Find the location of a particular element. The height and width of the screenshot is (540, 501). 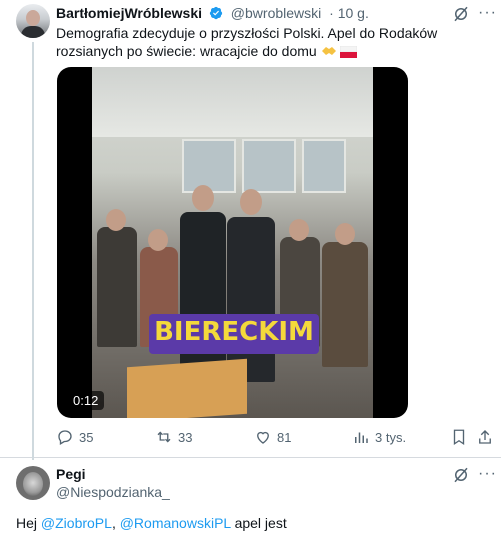

poland-flag-icon is located at coordinates (349, 52).